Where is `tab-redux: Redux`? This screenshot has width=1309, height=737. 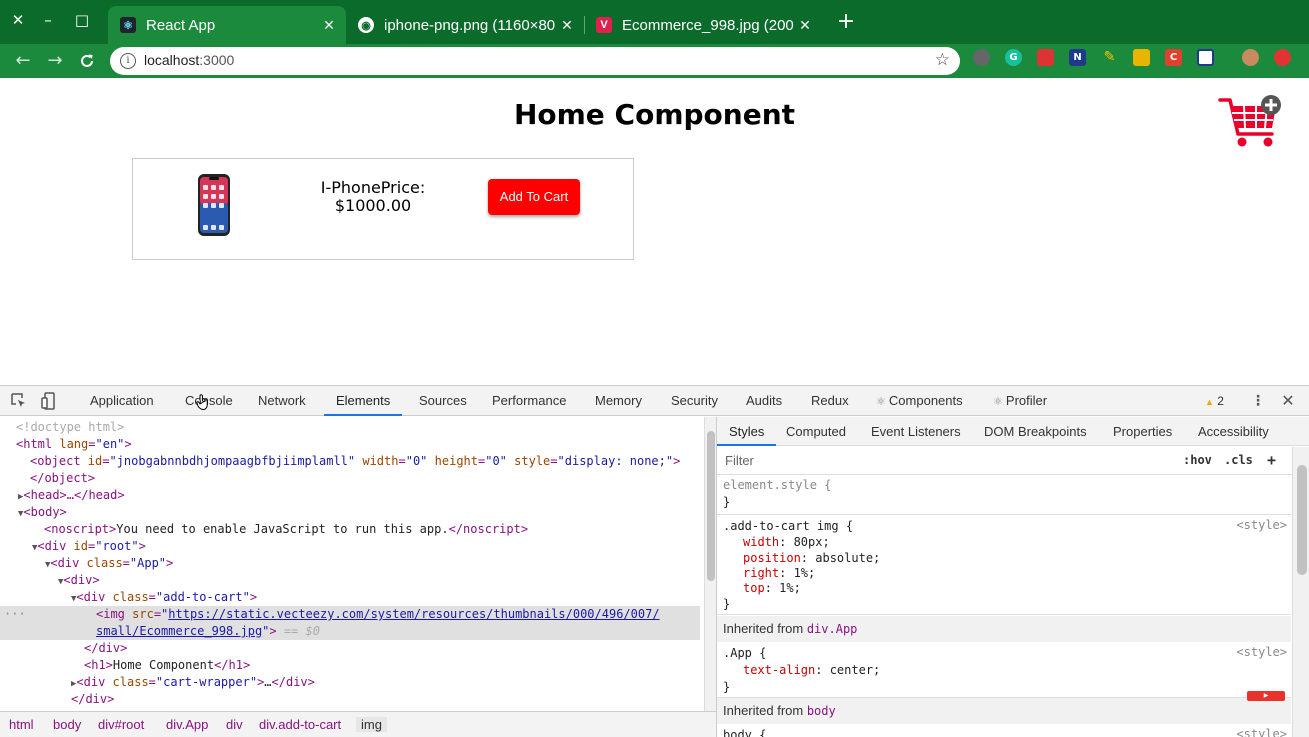
tab-redux: Redux is located at coordinates (830, 401).